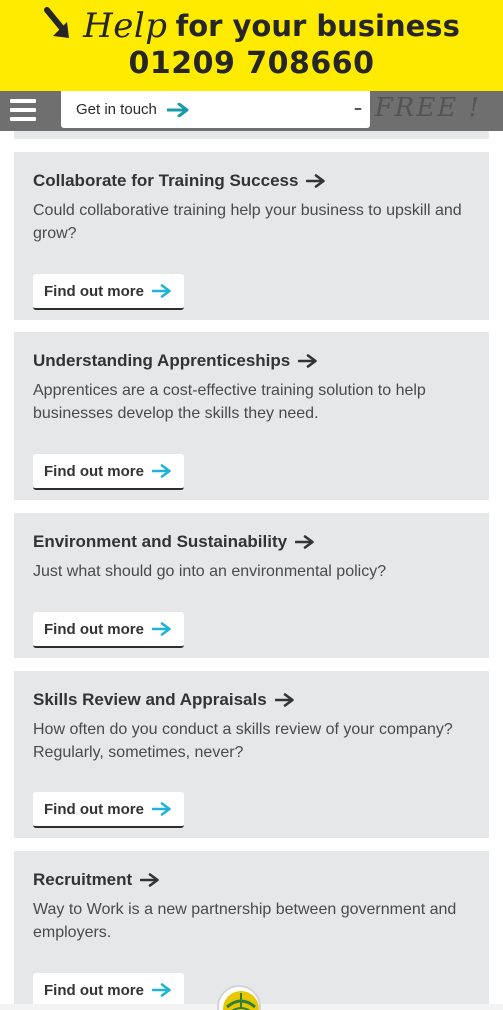  I want to click on help-banner: Help for your business 01209 708660, so click(251, 45).